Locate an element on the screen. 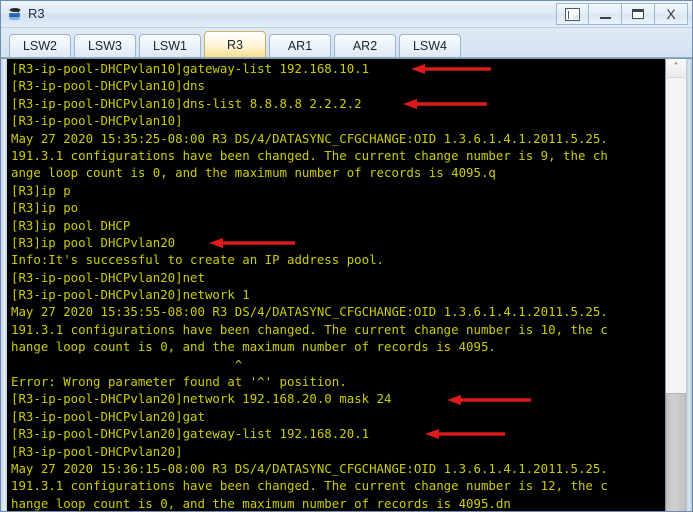 This screenshot has height=512, width=693. terminal-line: ^ is located at coordinates (127, 364).